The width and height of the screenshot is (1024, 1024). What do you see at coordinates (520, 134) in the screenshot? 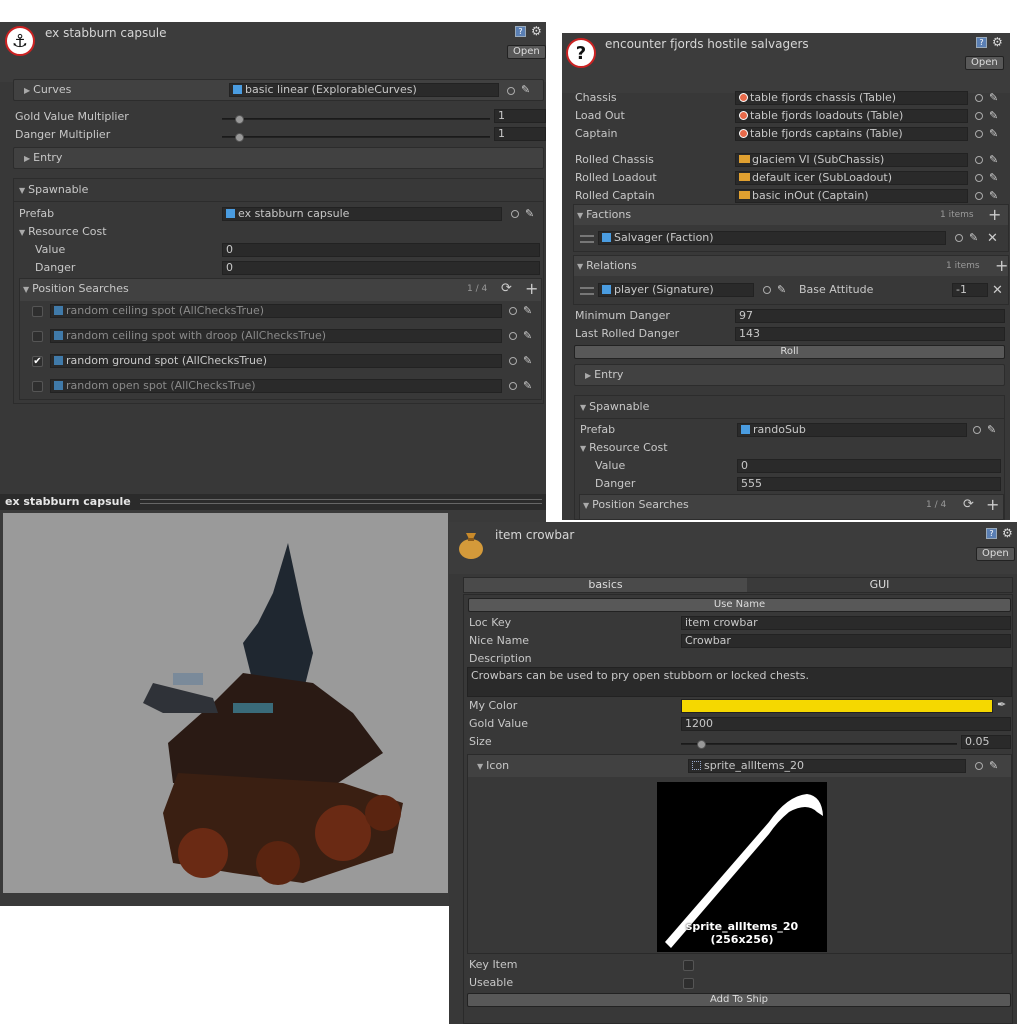
I see `danger-multiplier-field: 1` at bounding box center [520, 134].